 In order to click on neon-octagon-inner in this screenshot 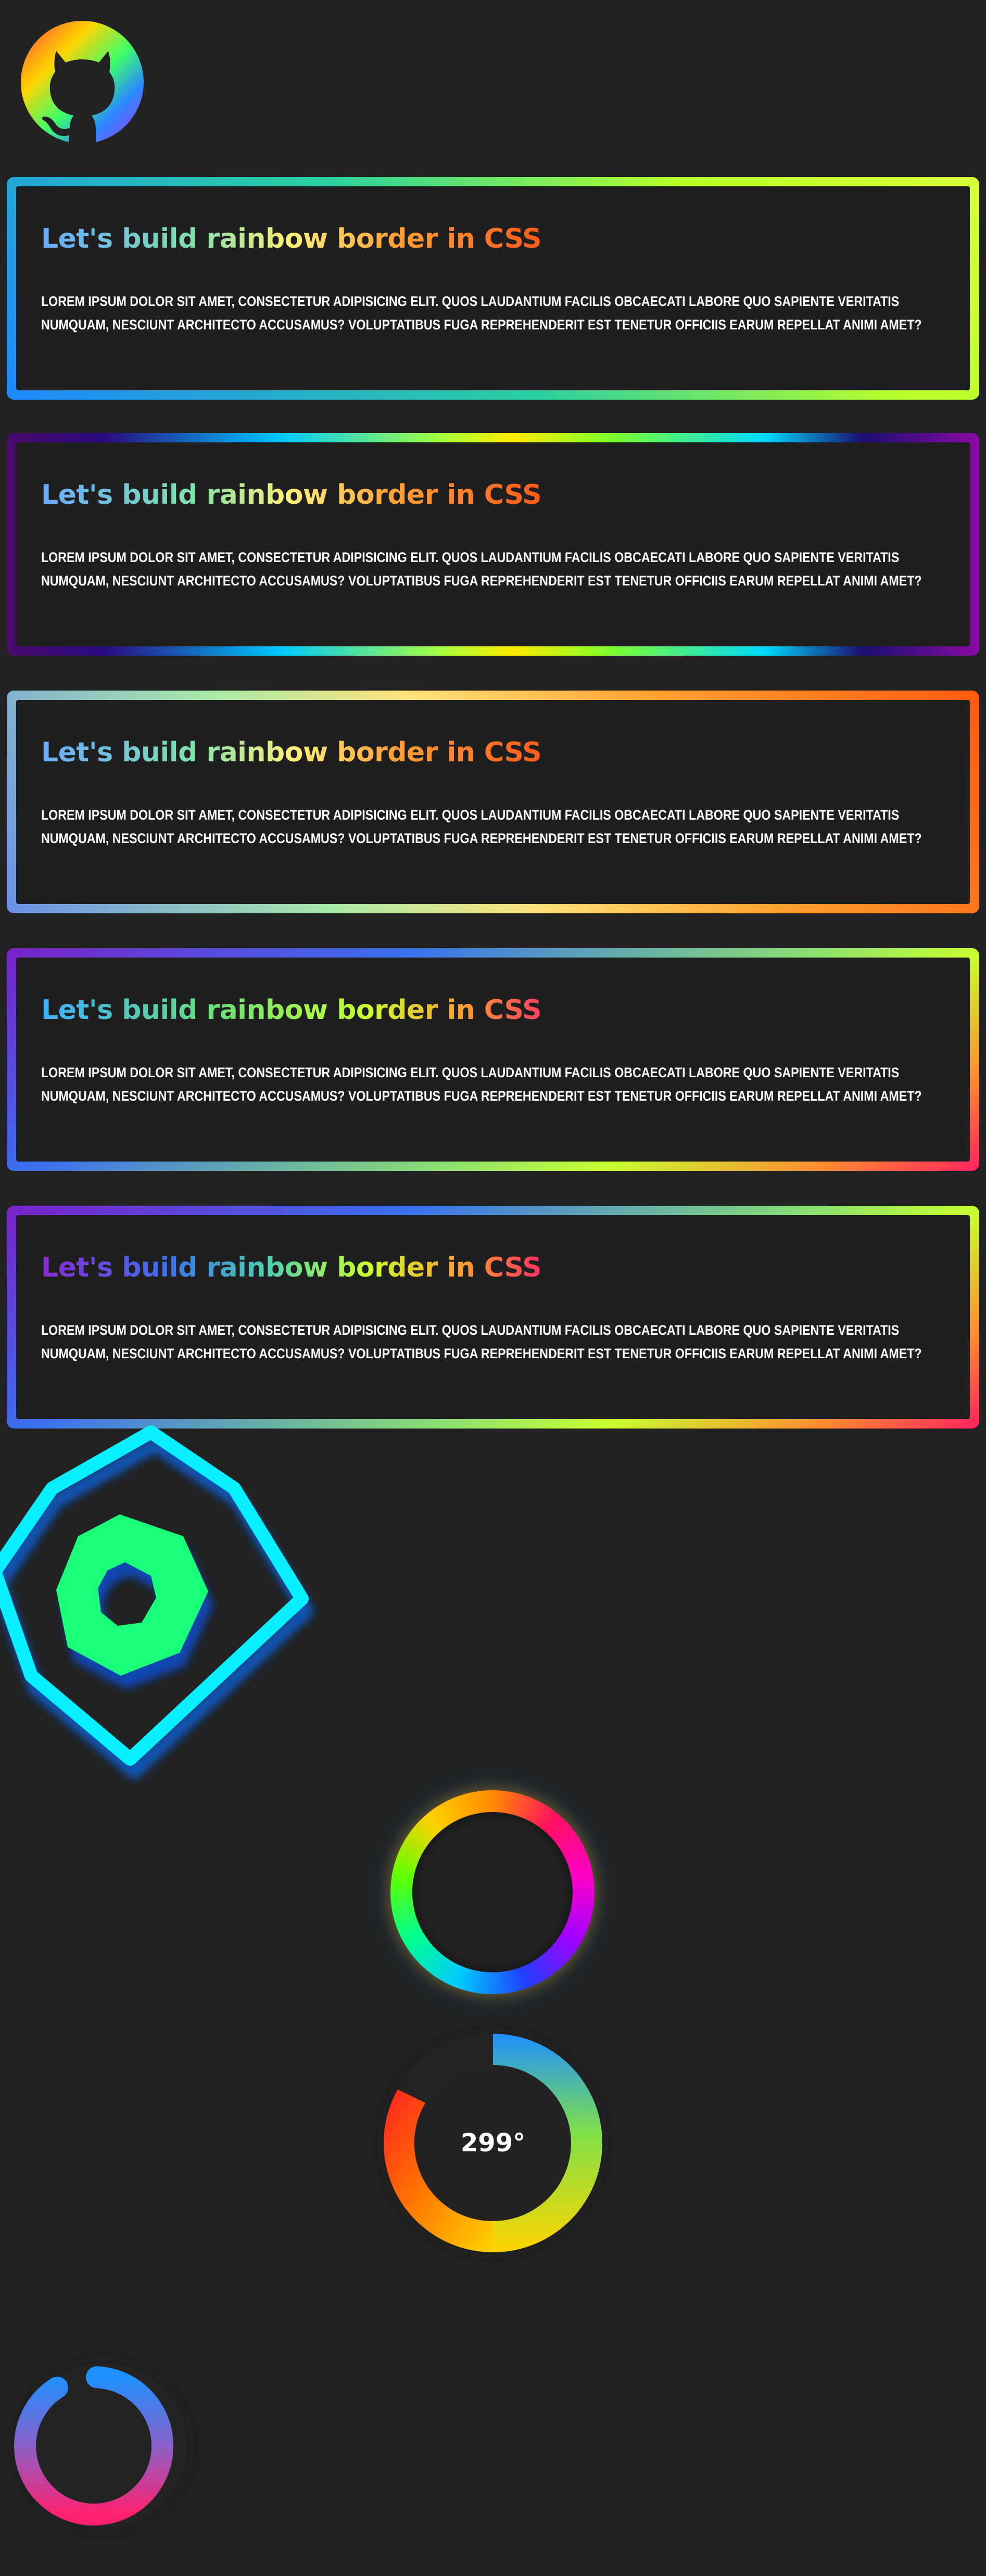, I will do `click(134, 1601)`.